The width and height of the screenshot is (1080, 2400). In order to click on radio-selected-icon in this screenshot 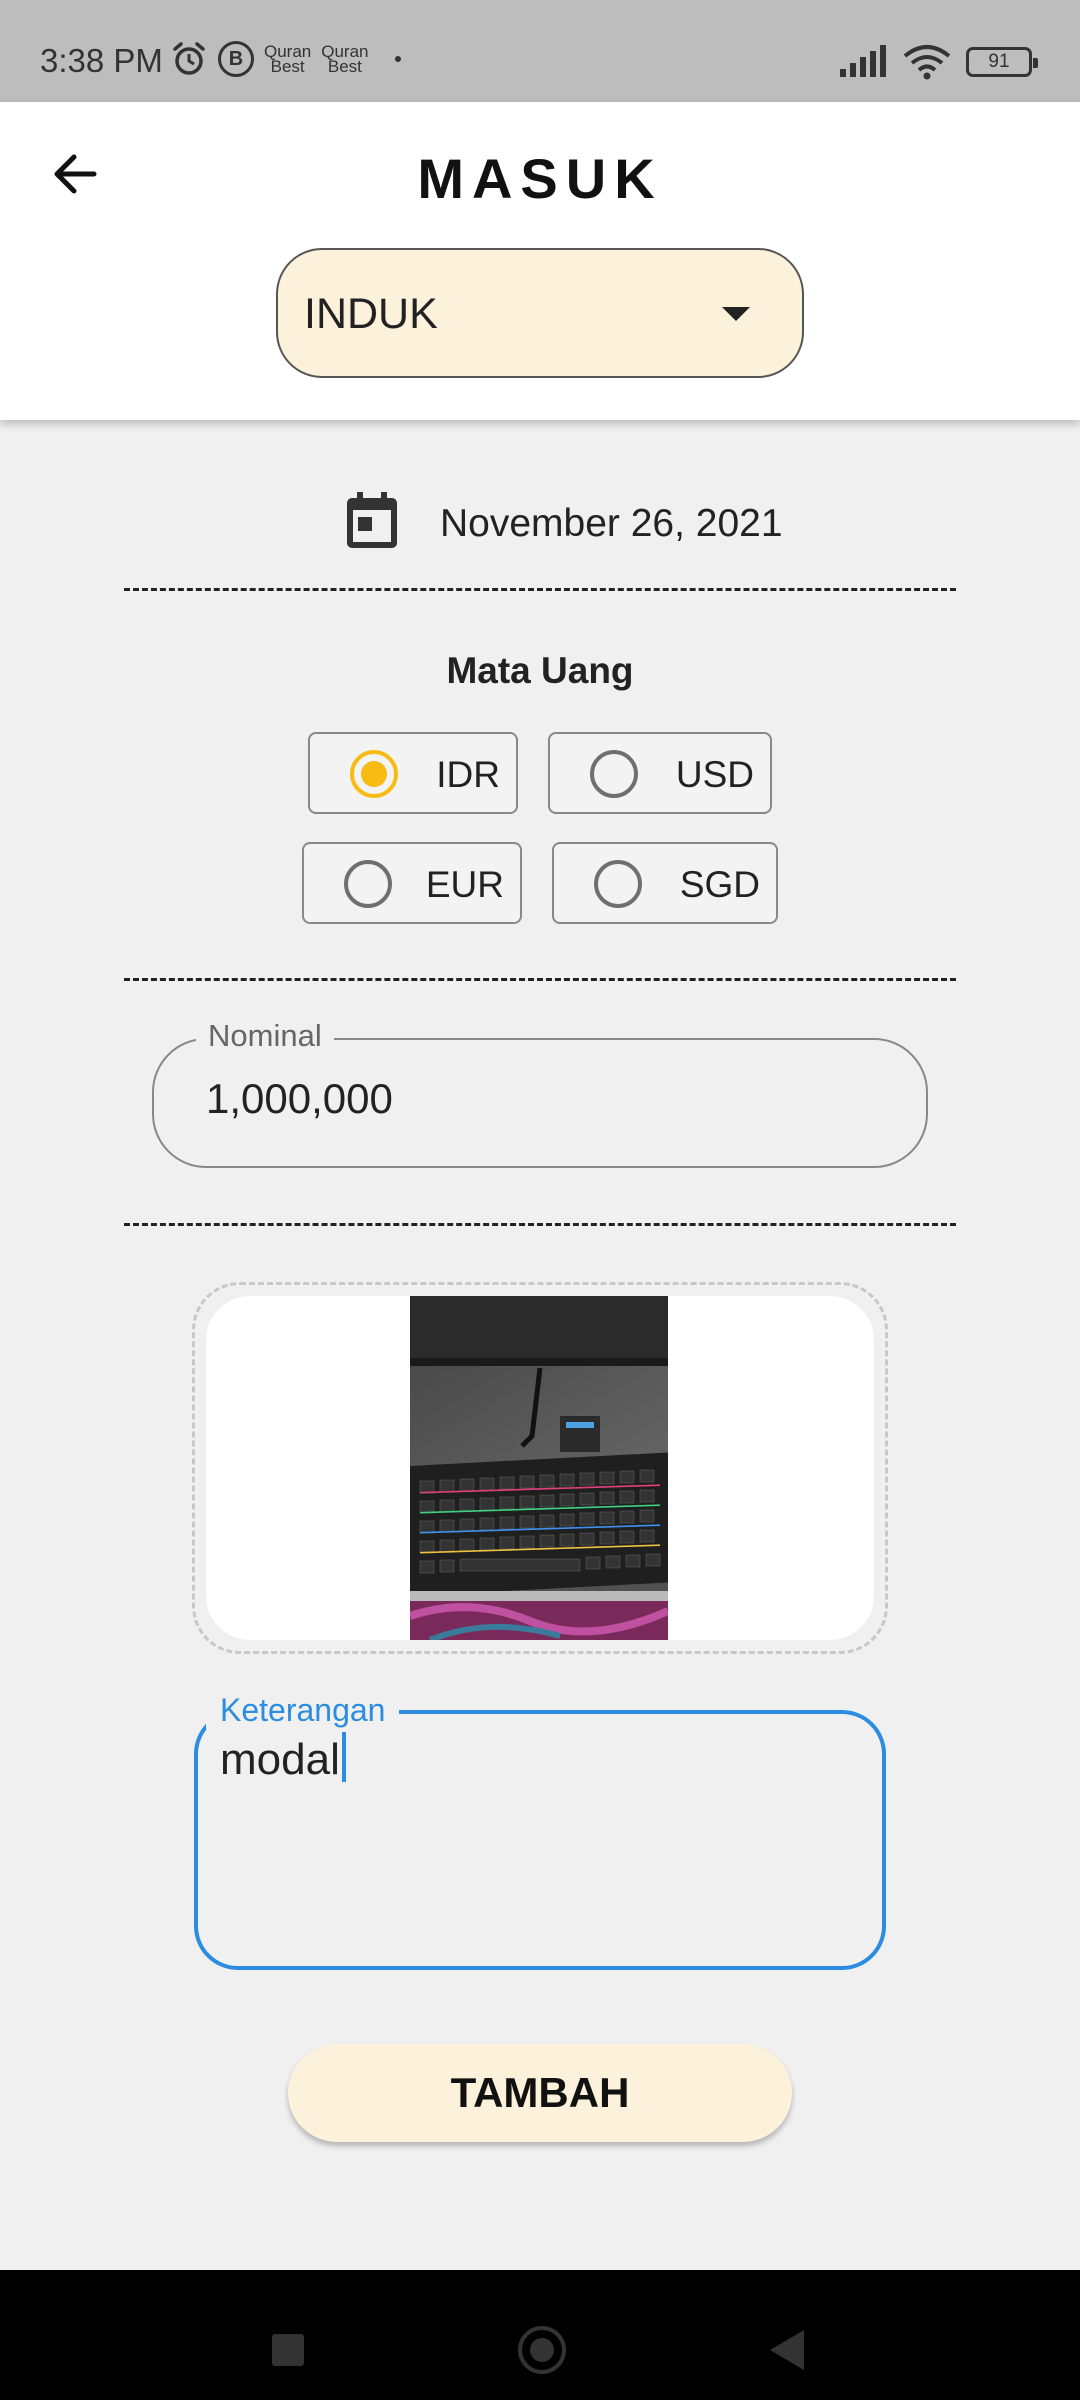, I will do `click(374, 774)`.